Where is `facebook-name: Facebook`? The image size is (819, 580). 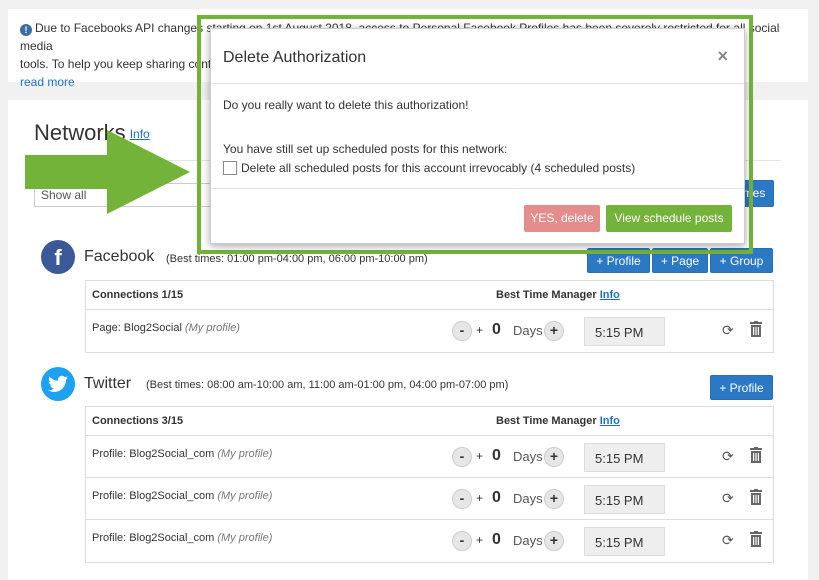 facebook-name: Facebook is located at coordinates (119, 256).